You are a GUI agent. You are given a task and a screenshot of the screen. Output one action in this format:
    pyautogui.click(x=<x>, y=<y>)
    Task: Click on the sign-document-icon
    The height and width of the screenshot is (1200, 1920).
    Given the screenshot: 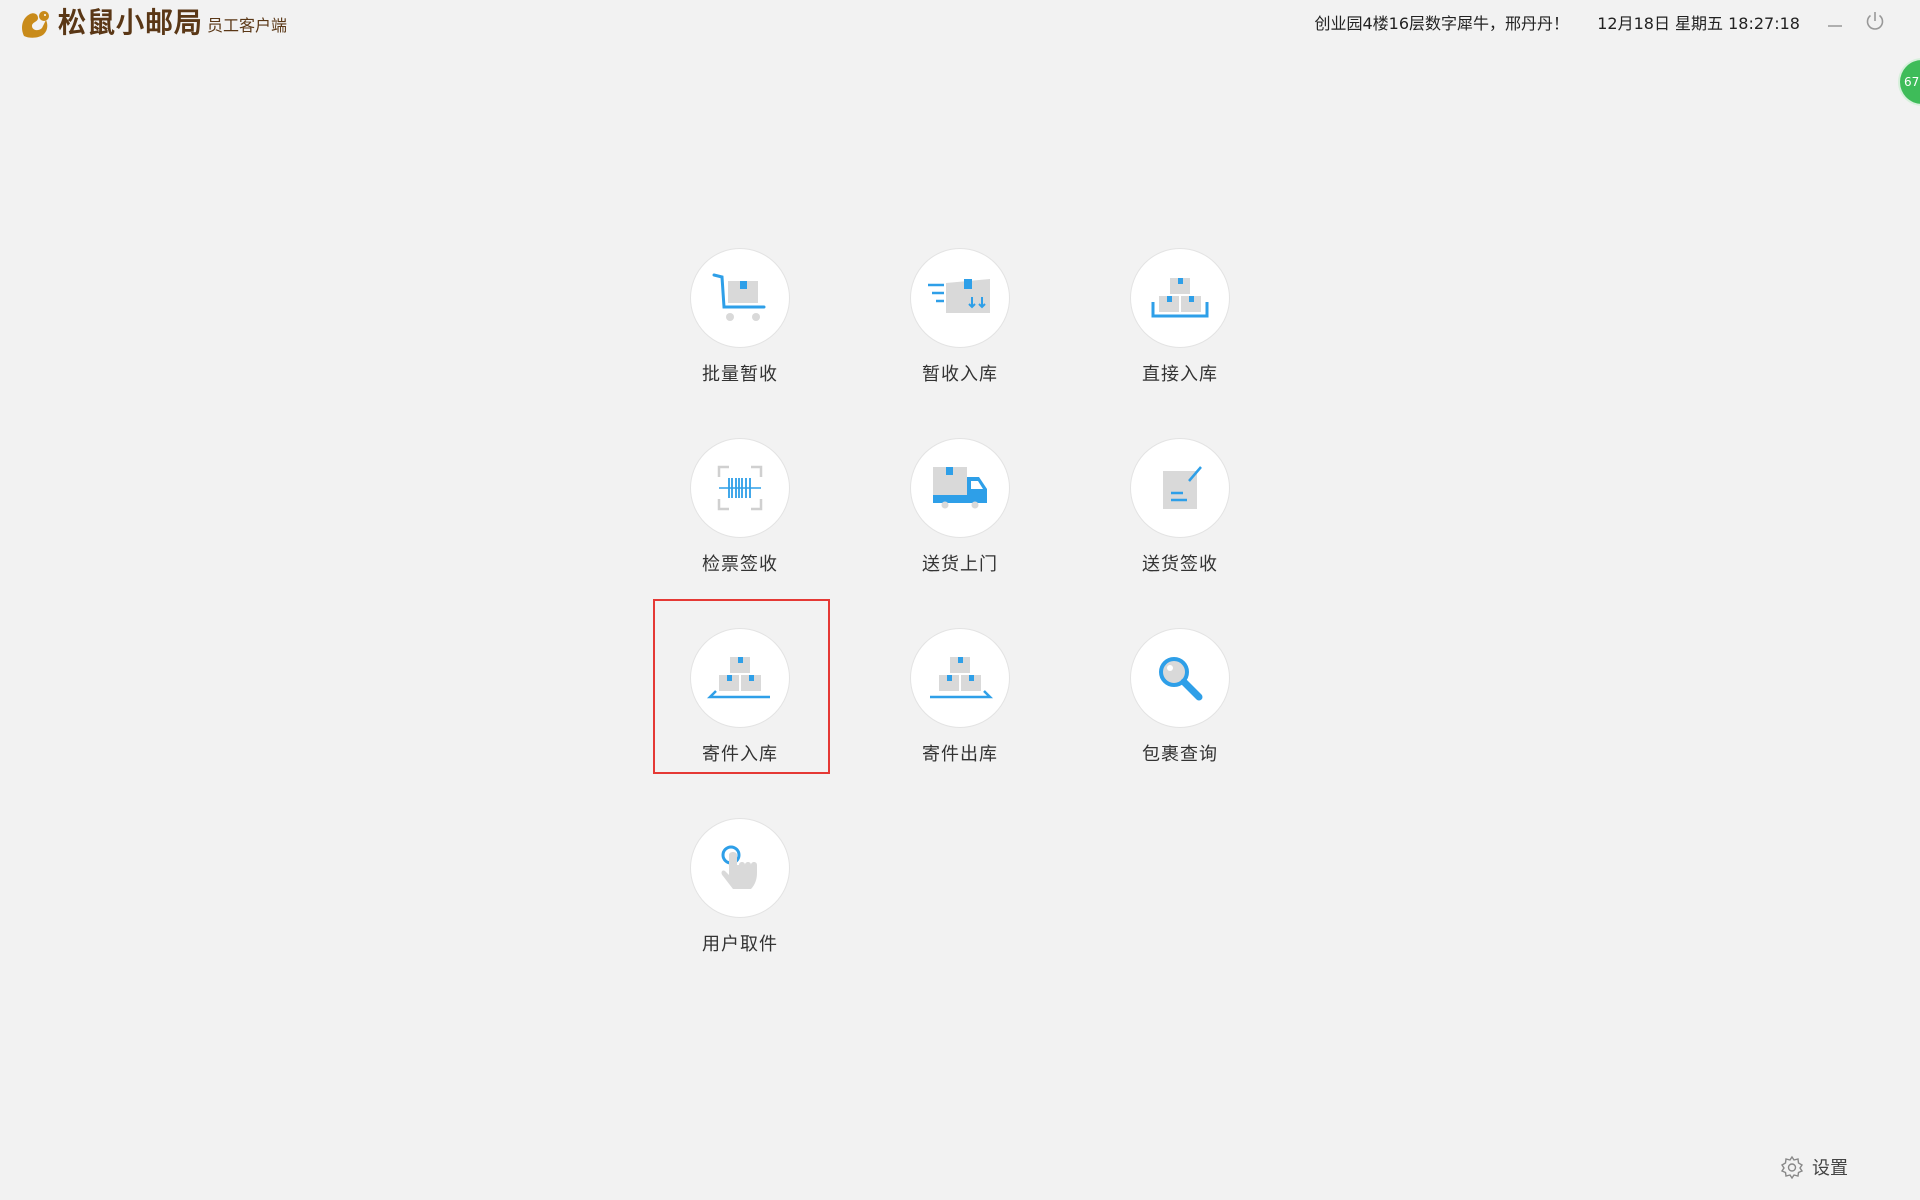 What is the action you would take?
    pyautogui.click(x=1182, y=487)
    